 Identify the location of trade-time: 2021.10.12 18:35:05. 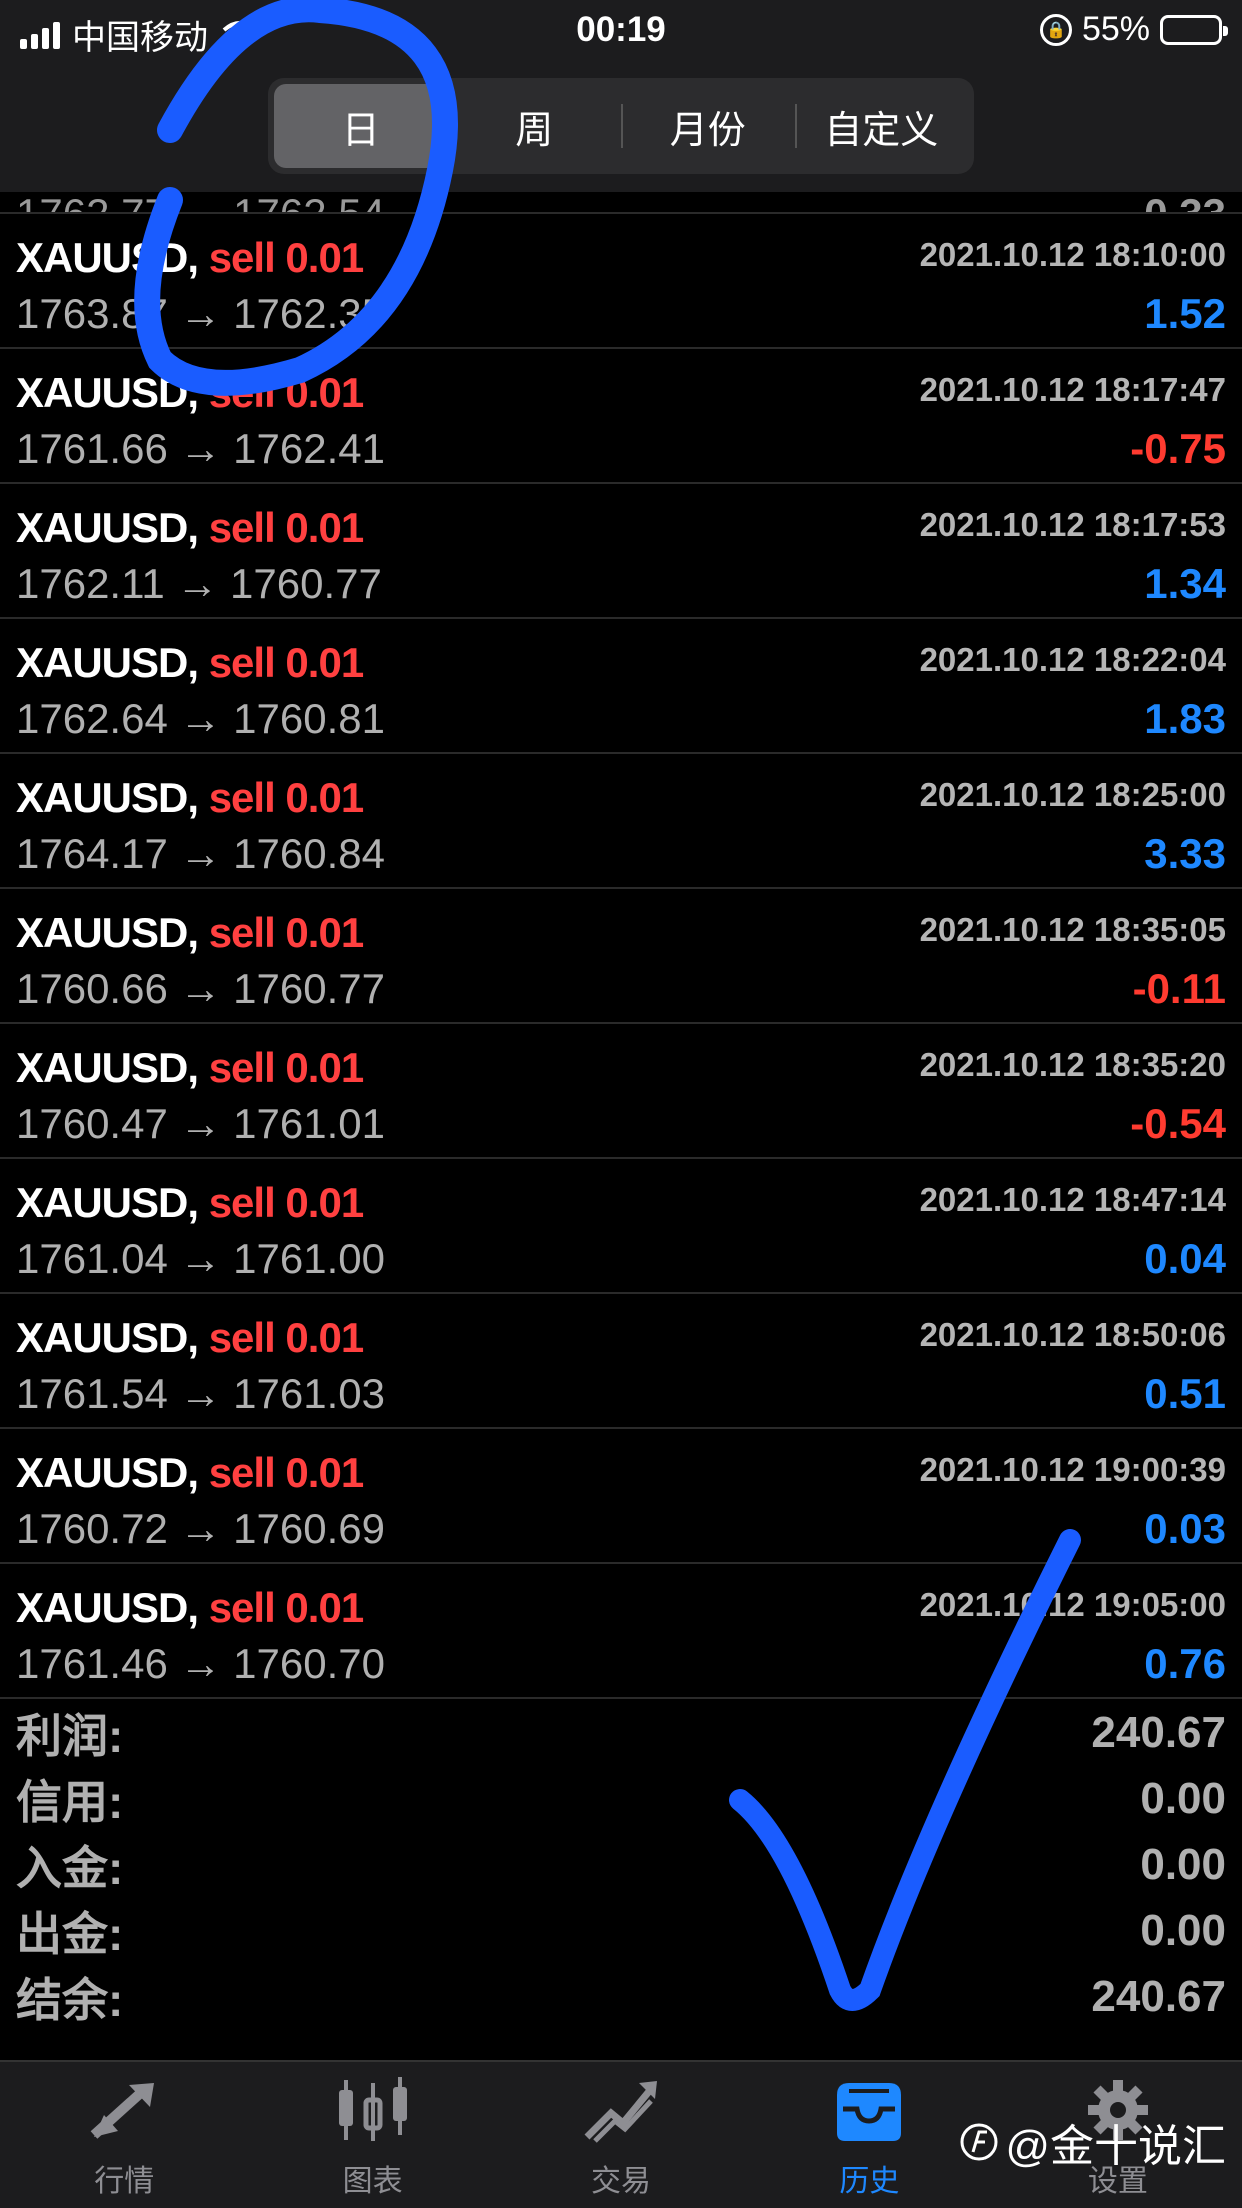
(1072, 929).